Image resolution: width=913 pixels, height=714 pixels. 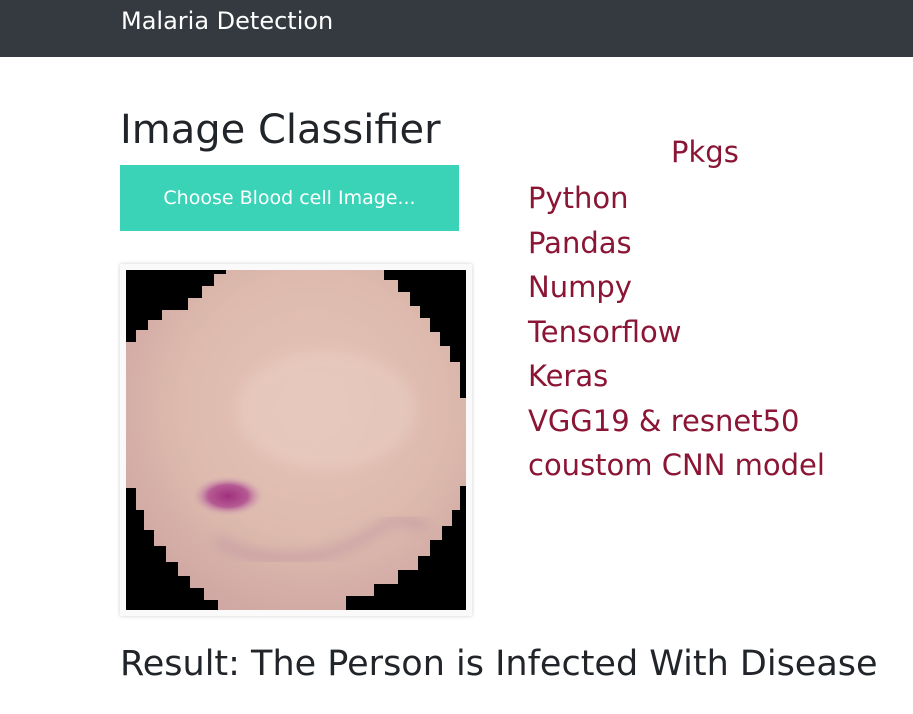 What do you see at coordinates (605, 331) in the screenshot?
I see `package-item-tensorflow: Tensorflow` at bounding box center [605, 331].